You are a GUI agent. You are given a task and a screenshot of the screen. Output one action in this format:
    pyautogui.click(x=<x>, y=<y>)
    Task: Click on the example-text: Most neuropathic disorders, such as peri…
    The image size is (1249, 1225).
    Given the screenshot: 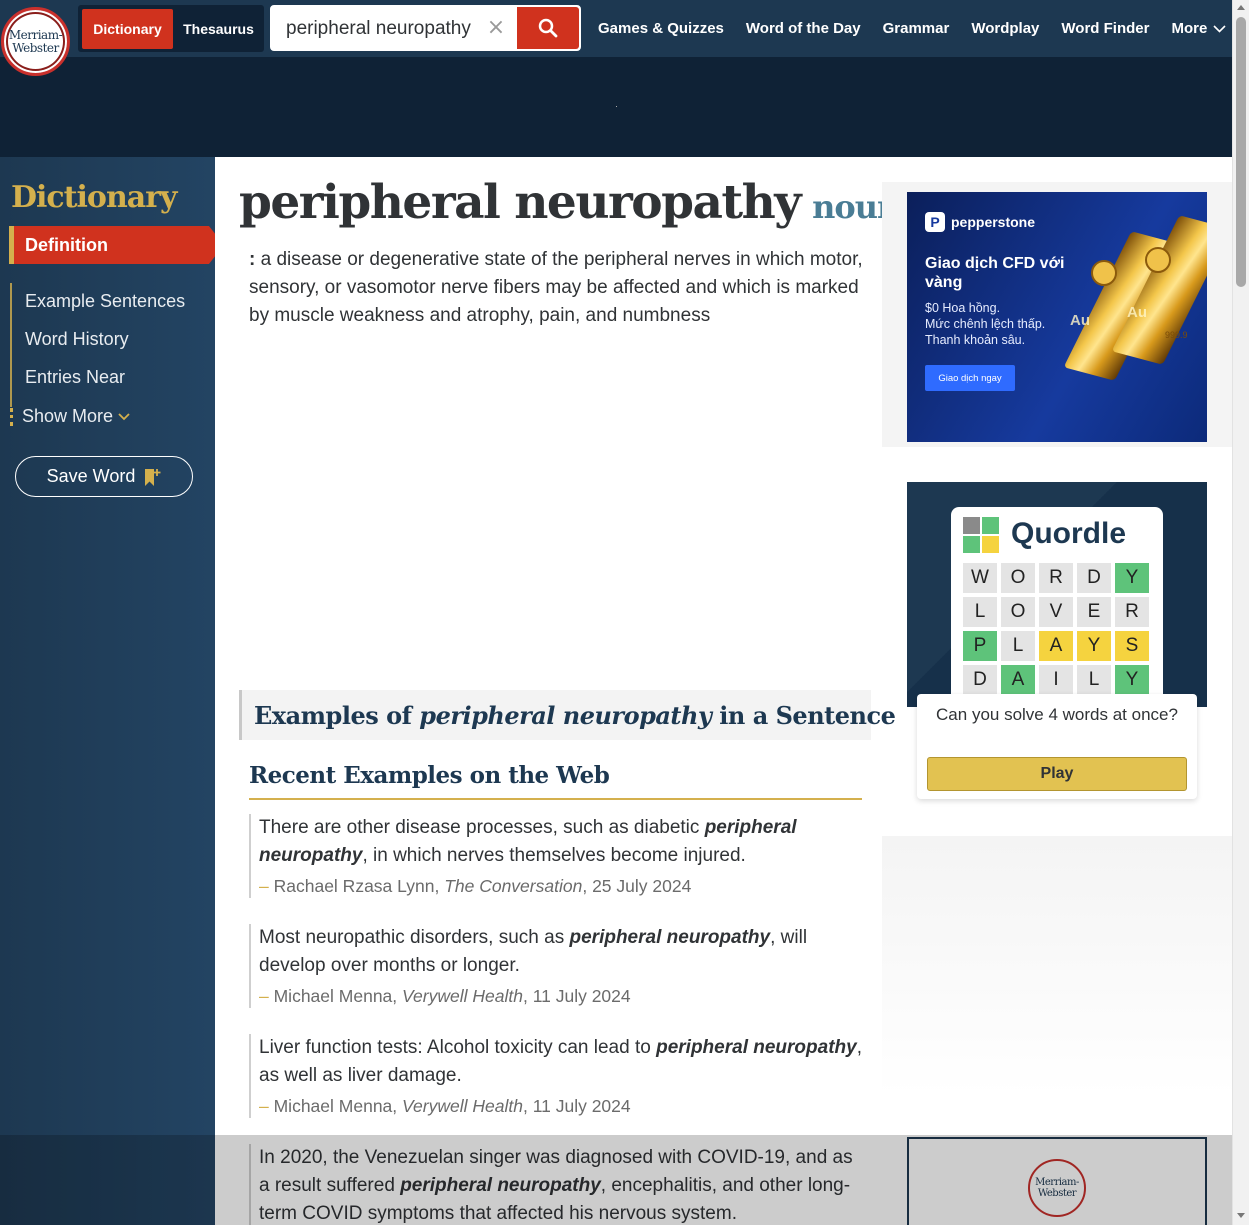 What is the action you would take?
    pyautogui.click(x=561, y=952)
    